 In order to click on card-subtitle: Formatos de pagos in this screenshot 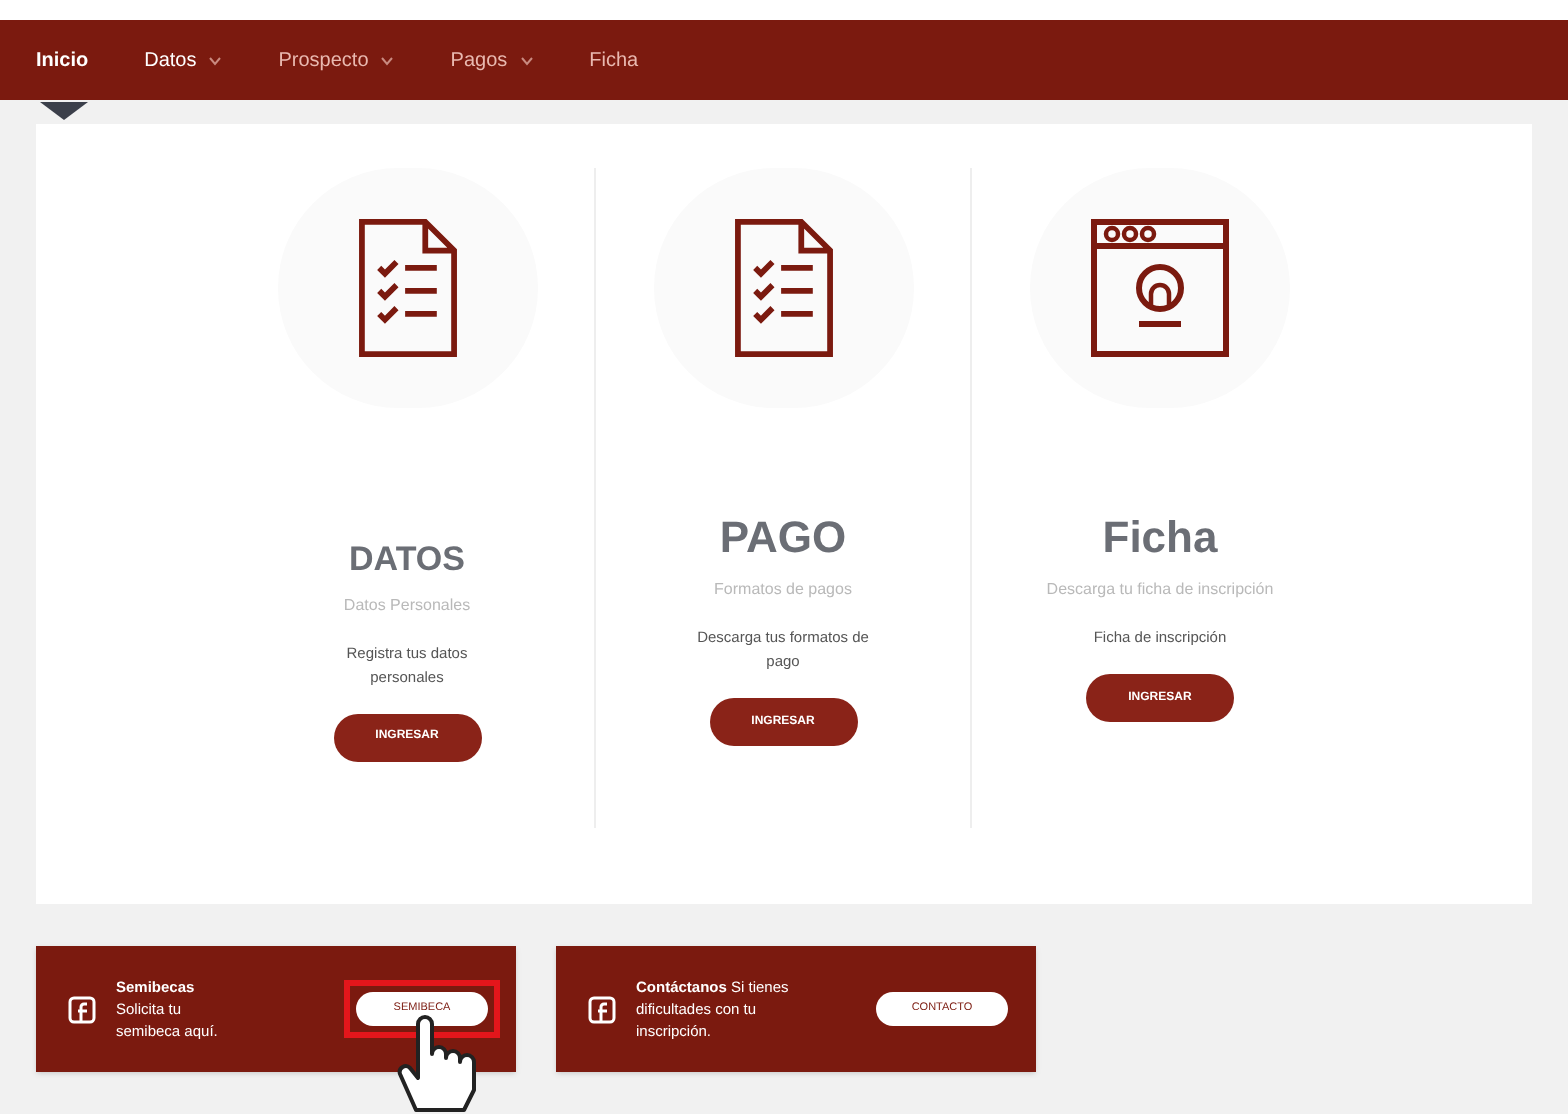, I will do `click(783, 590)`.